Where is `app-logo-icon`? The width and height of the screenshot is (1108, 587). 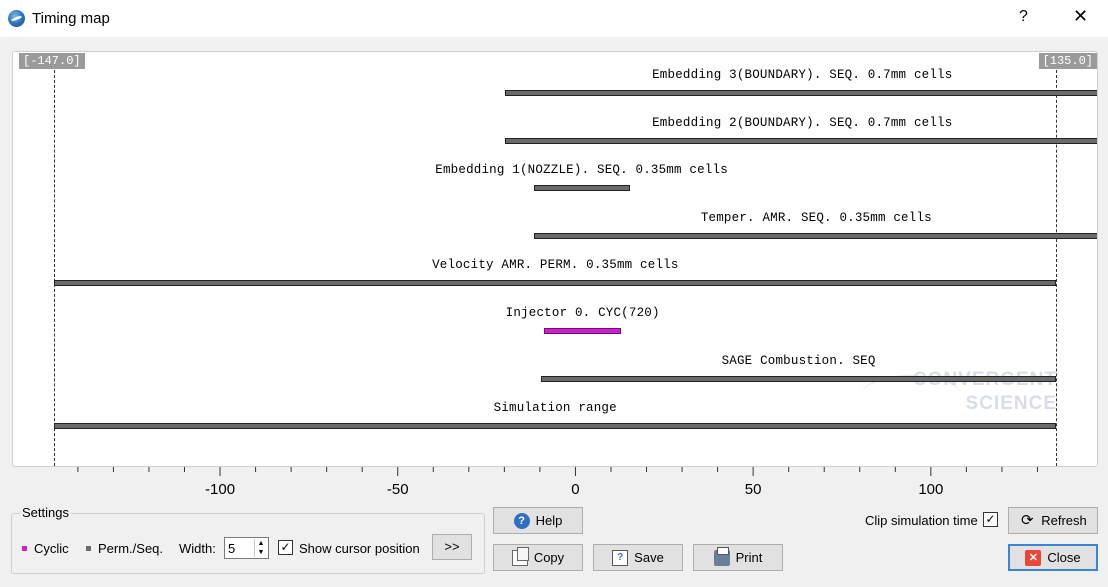
app-logo-icon is located at coordinates (16, 18).